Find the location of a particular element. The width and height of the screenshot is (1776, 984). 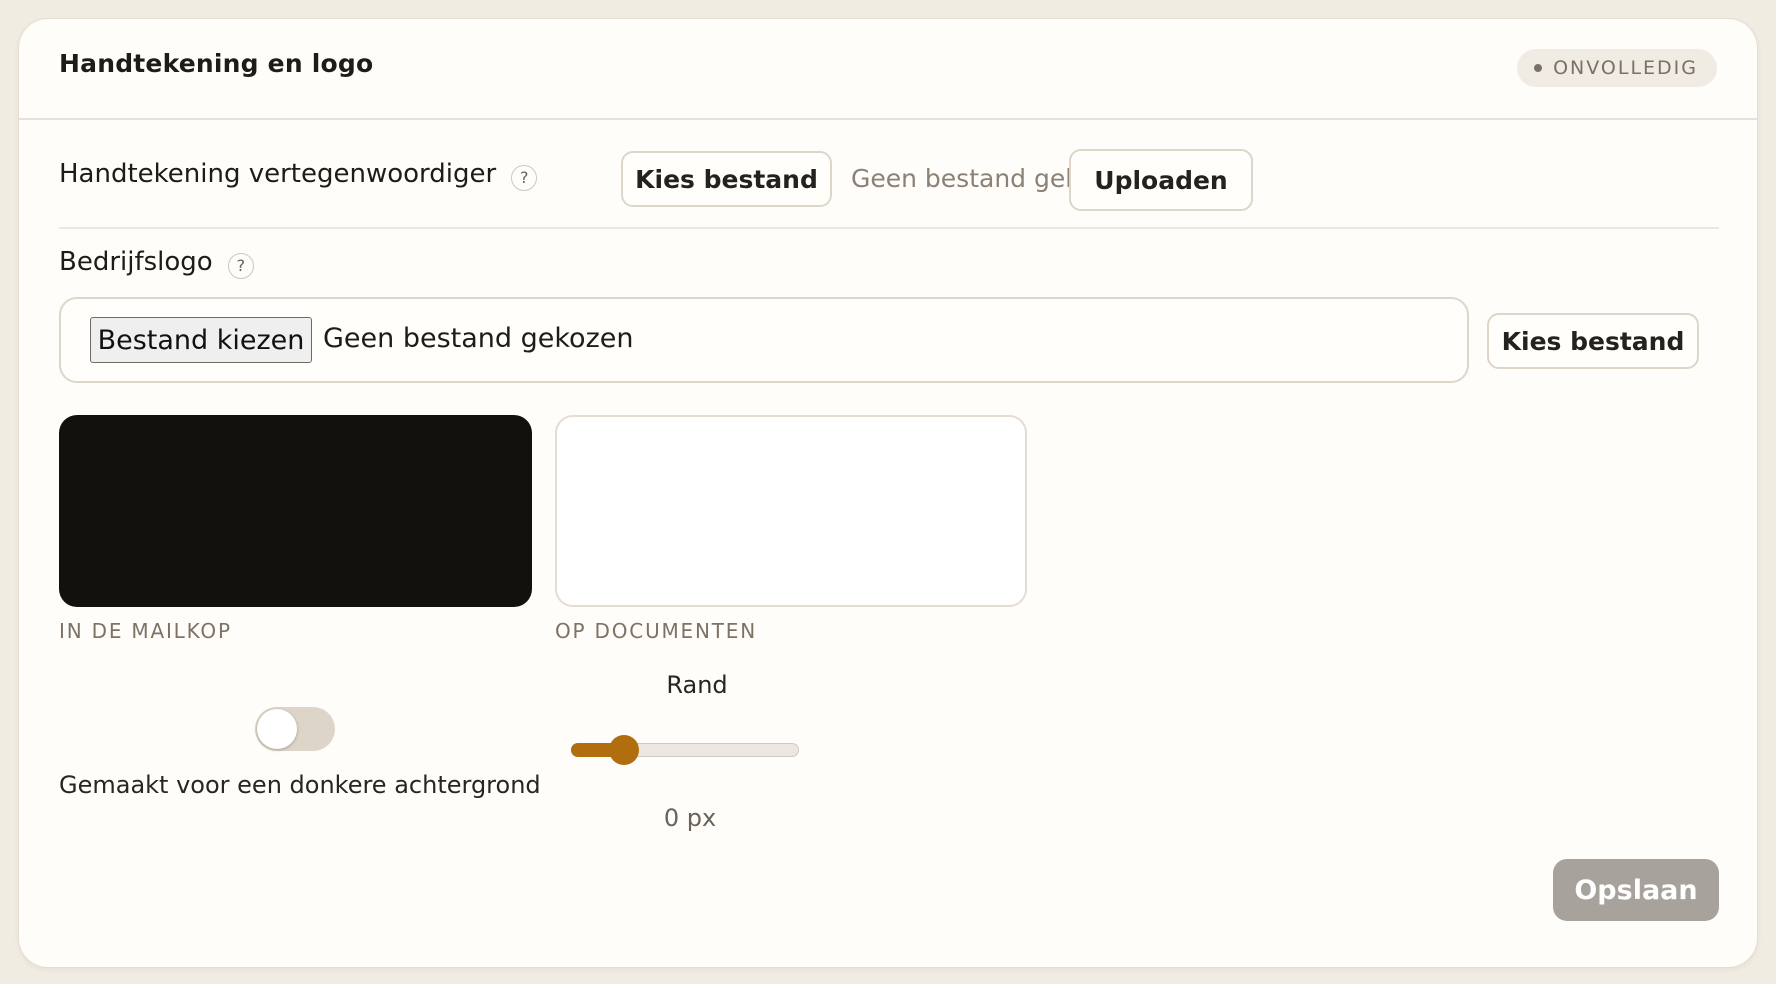

mail-header-caption: IN DE MAILKOP is located at coordinates (145, 631).